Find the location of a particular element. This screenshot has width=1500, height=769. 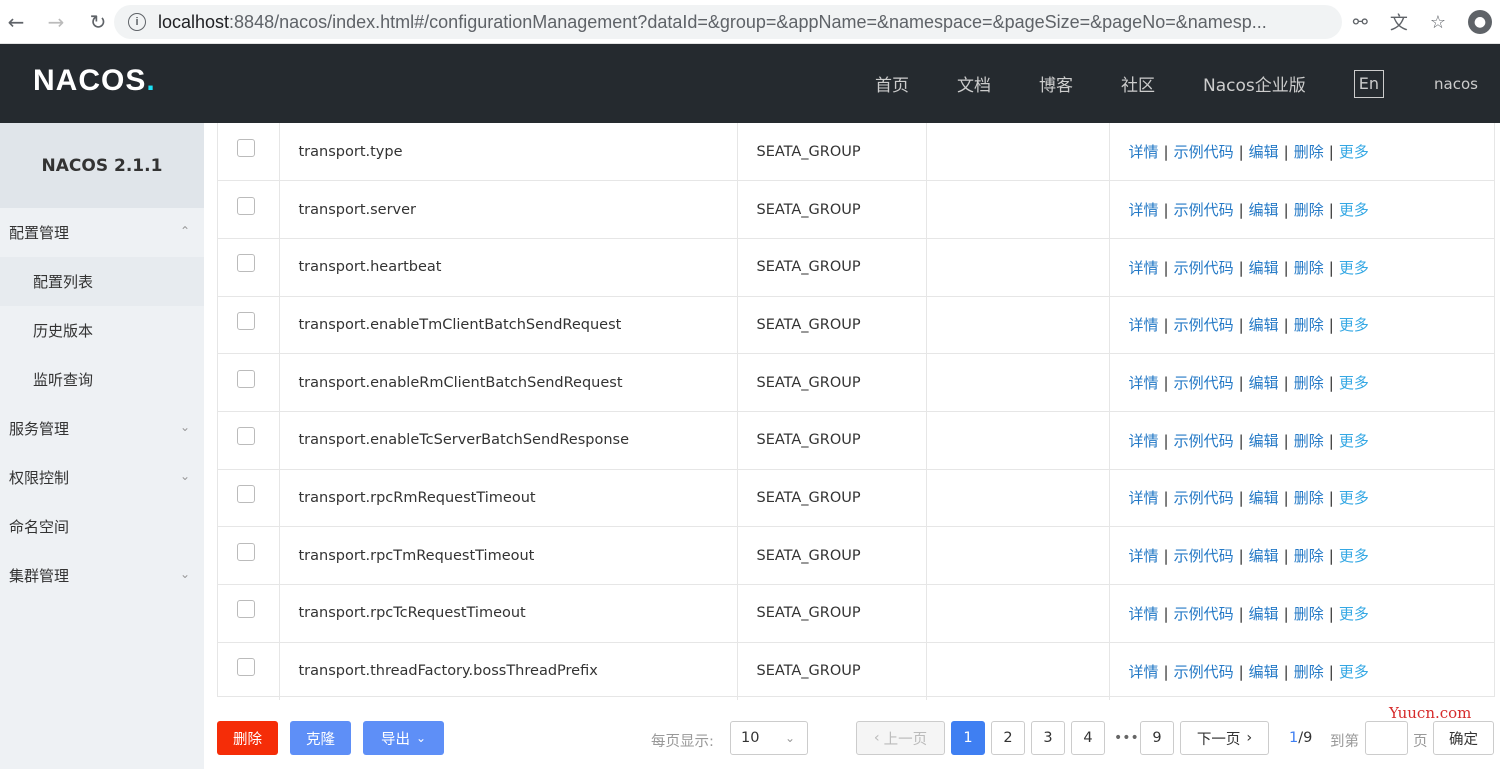

goto-page-input is located at coordinates (1386, 738).